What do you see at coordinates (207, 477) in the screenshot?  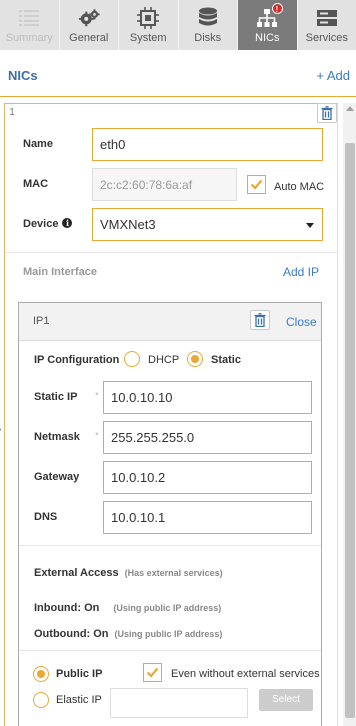 I see `gateway-input: 10.0.10.2` at bounding box center [207, 477].